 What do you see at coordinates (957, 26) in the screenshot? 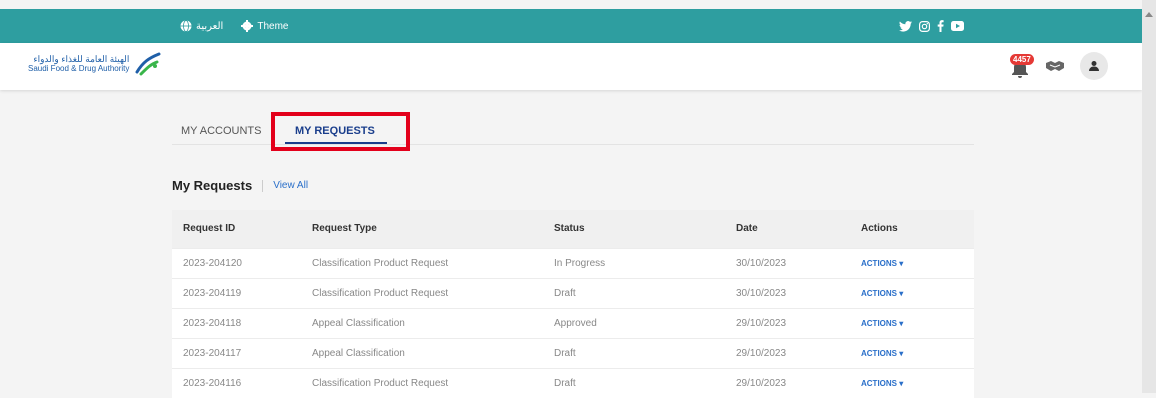
I see `youtube-icon` at bounding box center [957, 26].